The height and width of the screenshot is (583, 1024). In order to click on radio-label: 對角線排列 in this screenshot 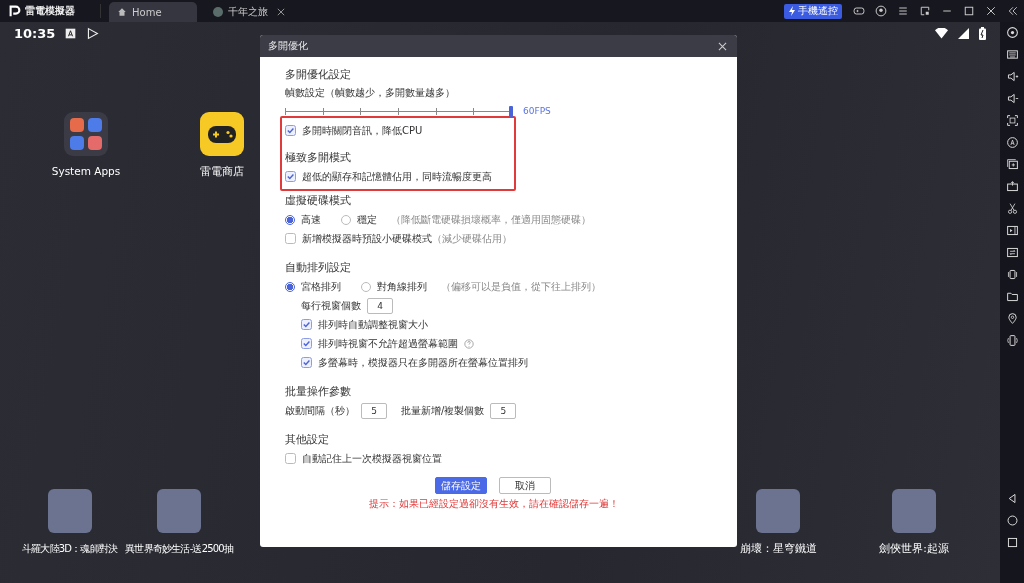, I will do `click(402, 286)`.